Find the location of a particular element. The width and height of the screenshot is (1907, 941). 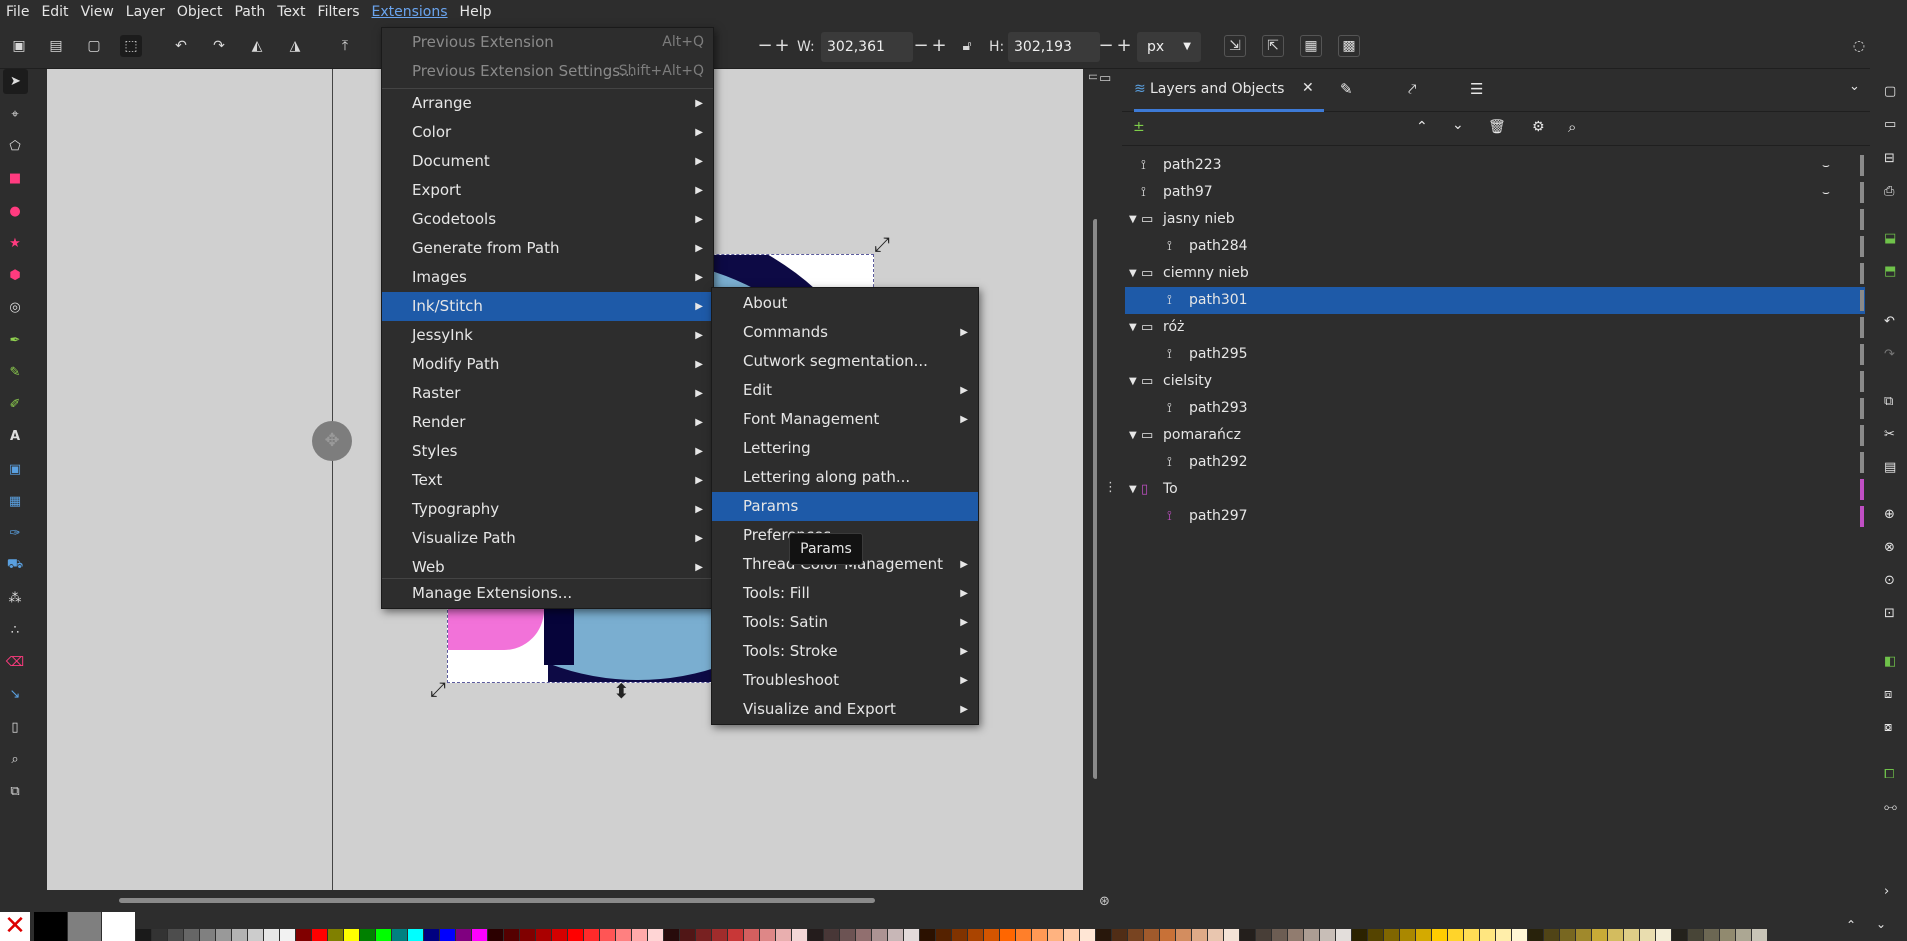

menu-item-color: Color ▶ is located at coordinates (547, 132).